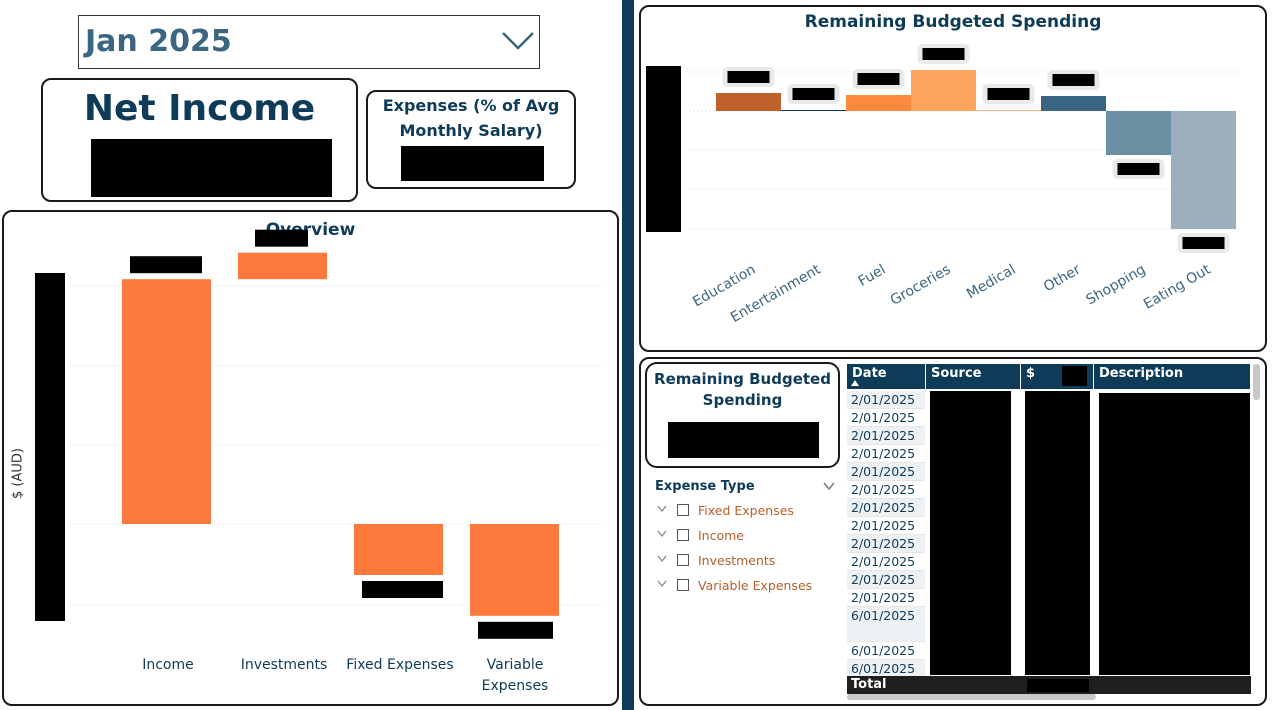 This screenshot has width=1272, height=710. I want to click on overview-category-label: Variable, so click(515, 665).